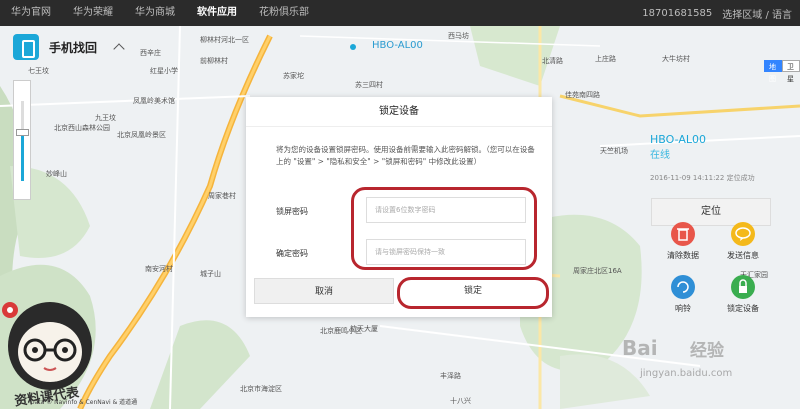 The width and height of the screenshot is (800, 409). Describe the element at coordinates (446, 210) in the screenshot. I see `lock-password-input: 请设置6位数字密码` at that location.